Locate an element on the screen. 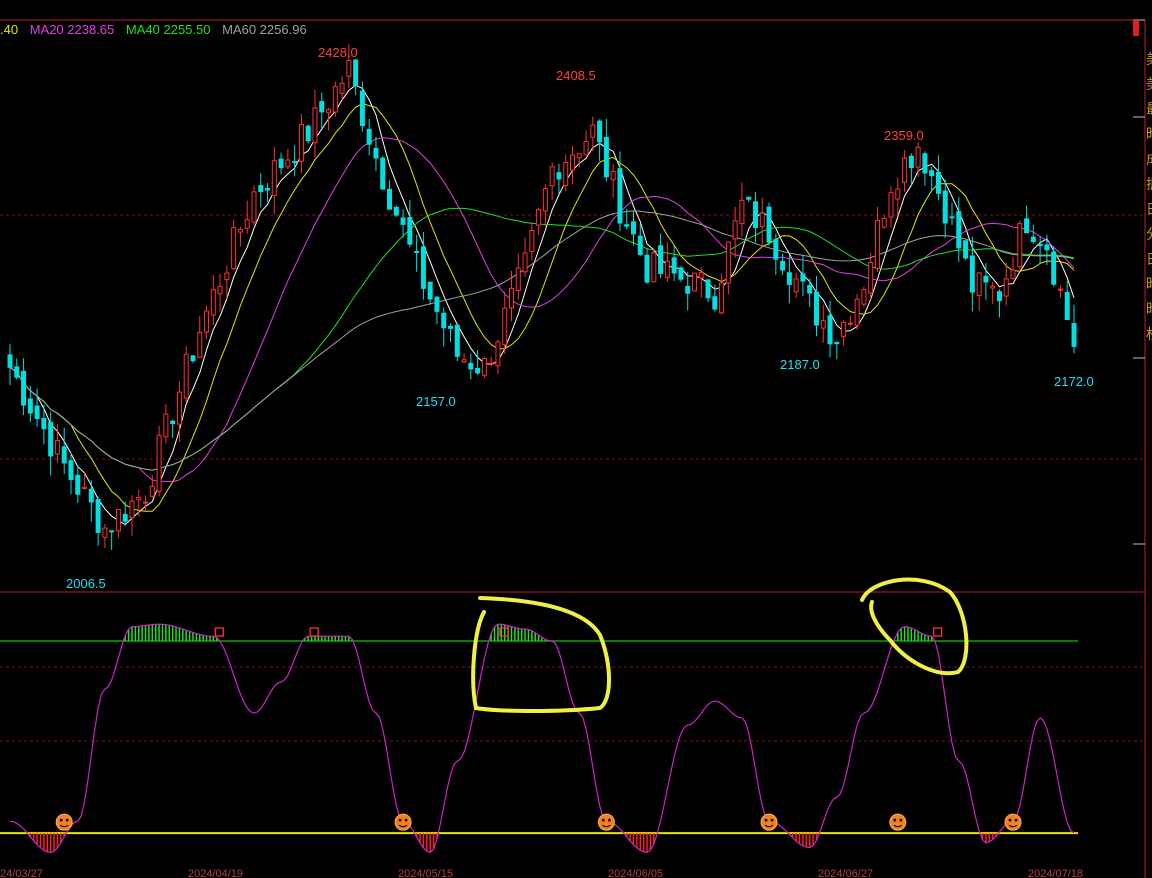  side-panel-char: 昨 is located at coordinates (1149, 284).